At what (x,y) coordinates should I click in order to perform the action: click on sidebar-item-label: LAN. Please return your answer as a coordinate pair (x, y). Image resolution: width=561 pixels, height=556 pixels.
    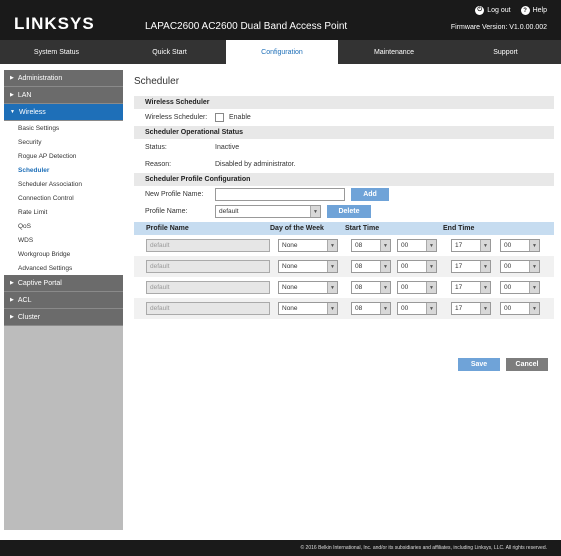
    Looking at the image, I should click on (24, 95).